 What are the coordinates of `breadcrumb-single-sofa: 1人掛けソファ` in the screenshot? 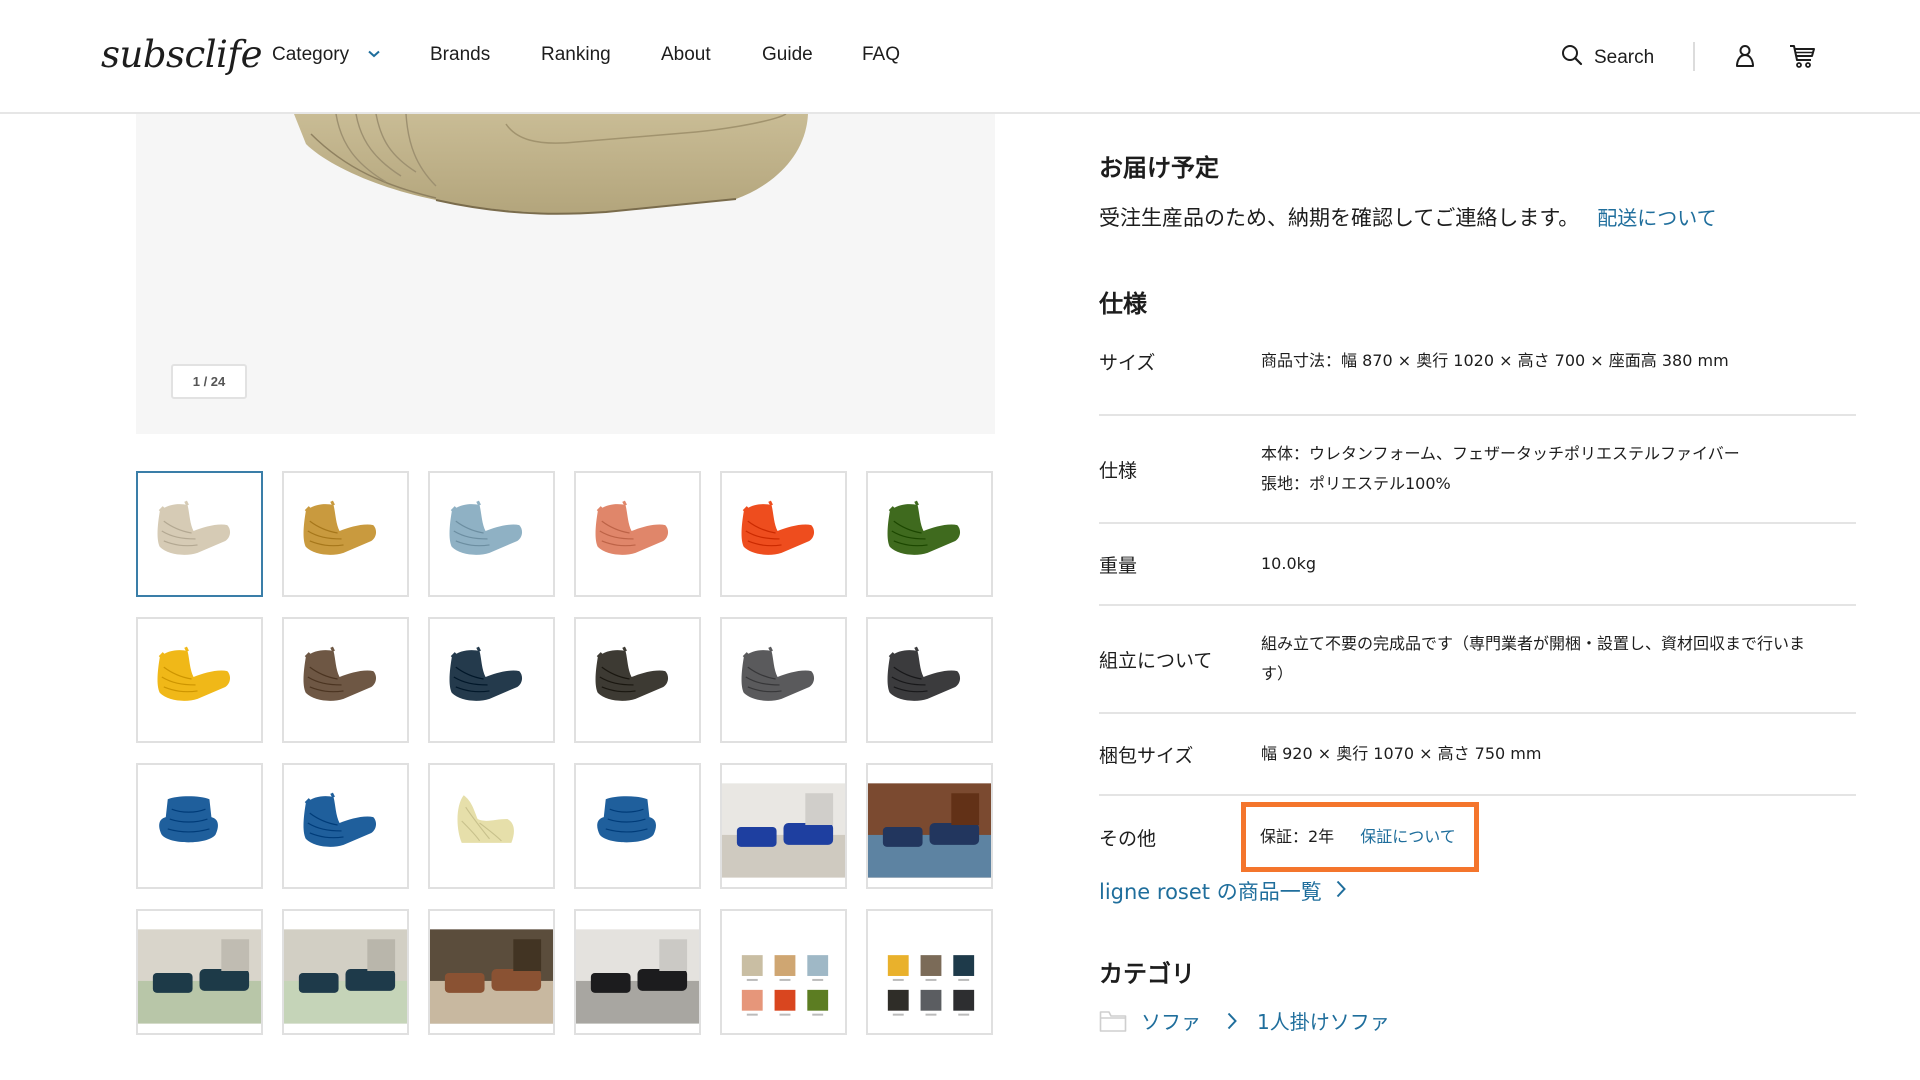 It's located at (1323, 1020).